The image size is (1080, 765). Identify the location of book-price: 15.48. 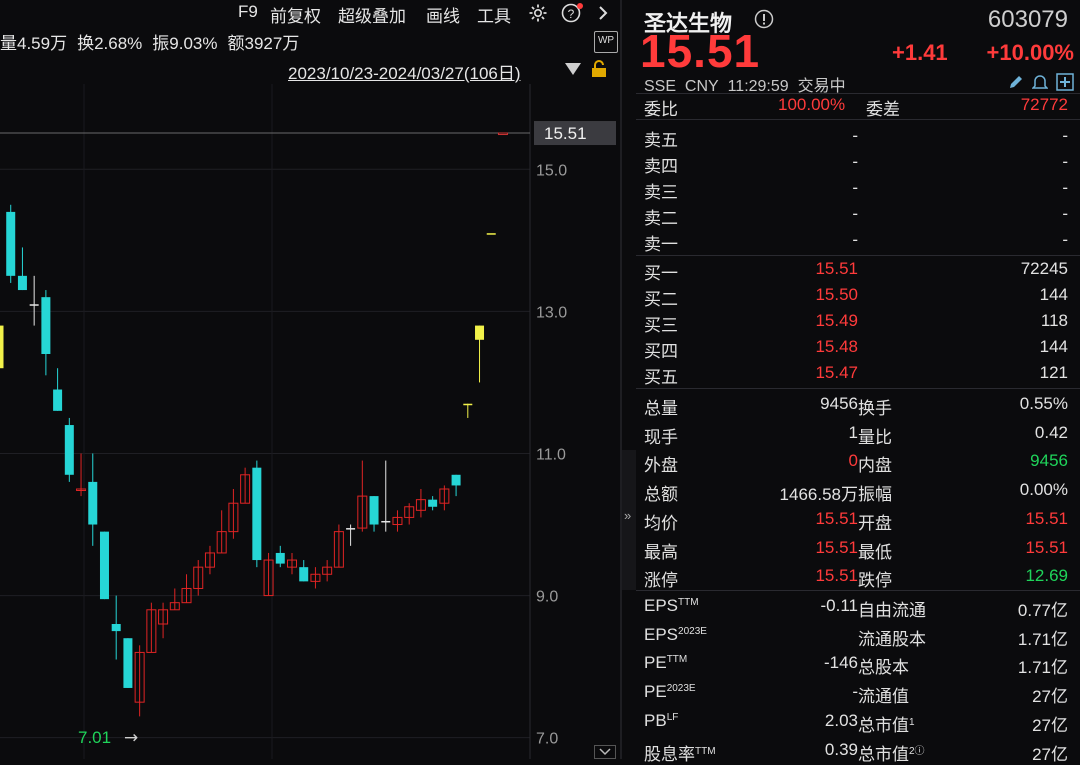
(836, 346).